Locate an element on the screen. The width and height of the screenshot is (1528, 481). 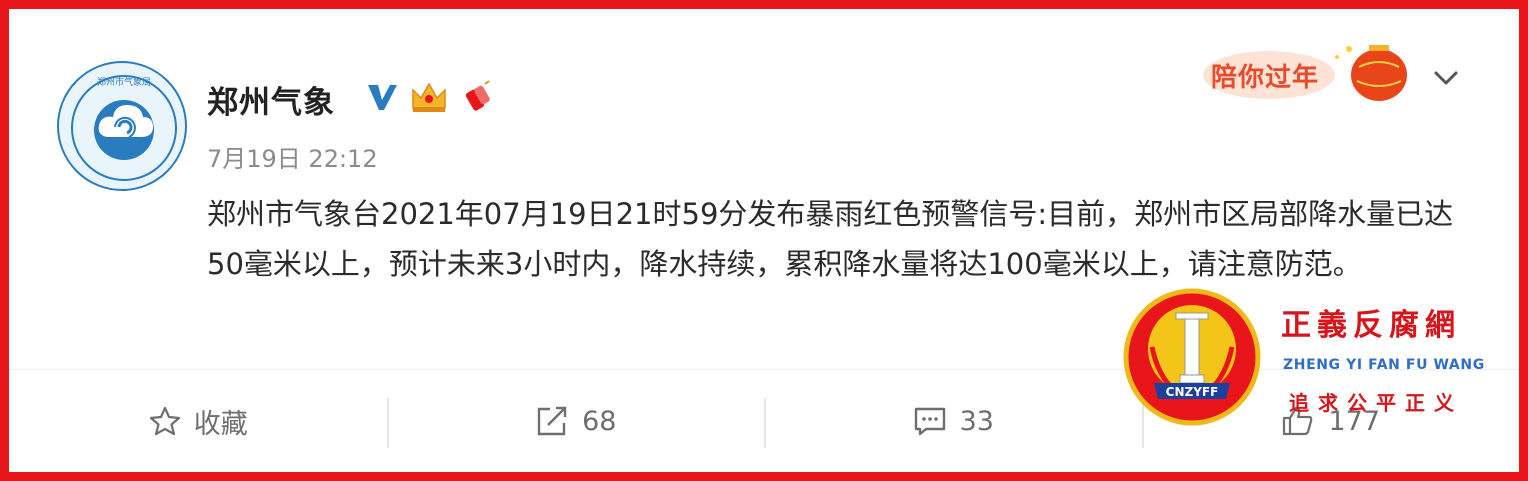
verified-v-icon is located at coordinates (382, 99).